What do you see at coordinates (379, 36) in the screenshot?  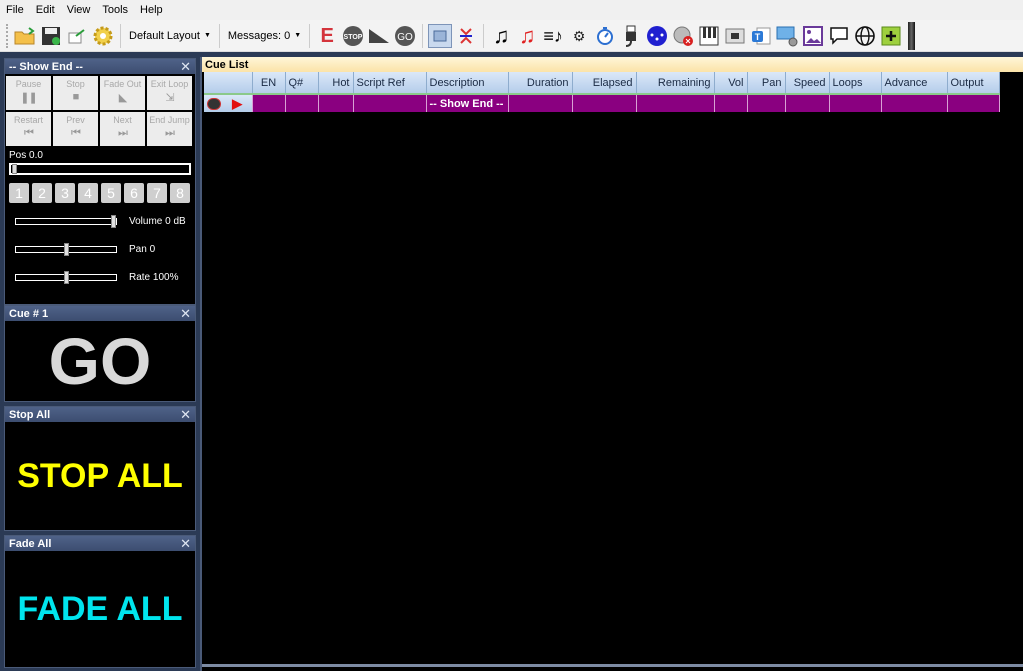 I see `fade-ramp-icon` at bounding box center [379, 36].